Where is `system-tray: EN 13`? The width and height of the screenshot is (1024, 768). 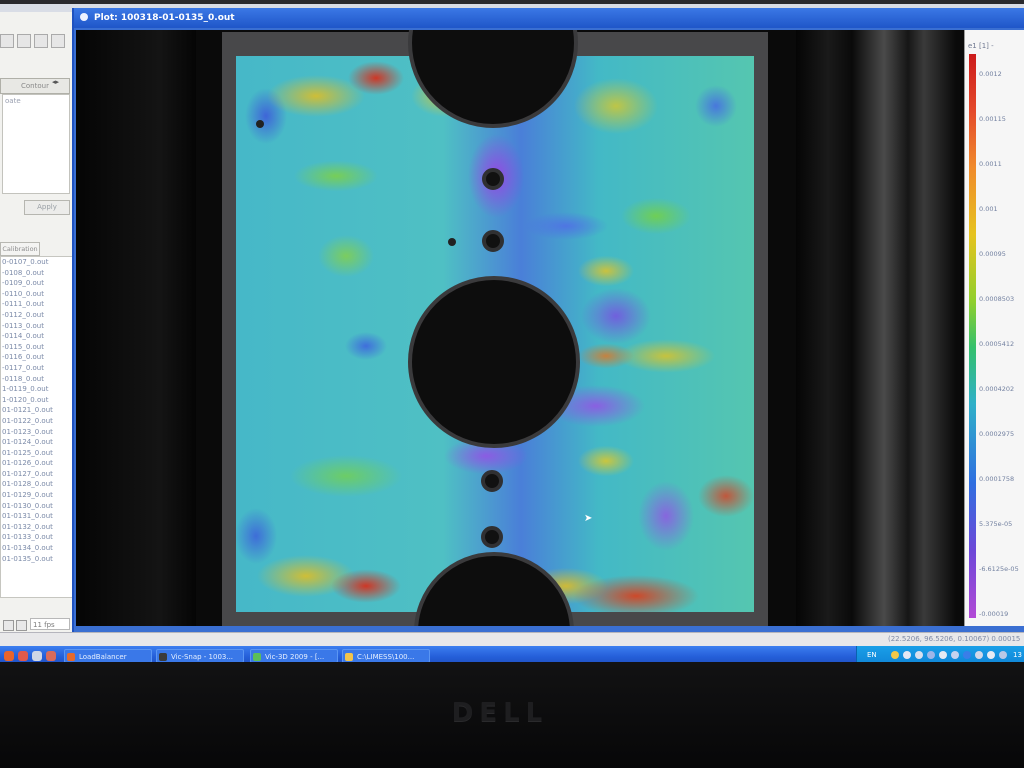
system-tray: EN 13 is located at coordinates (940, 654).